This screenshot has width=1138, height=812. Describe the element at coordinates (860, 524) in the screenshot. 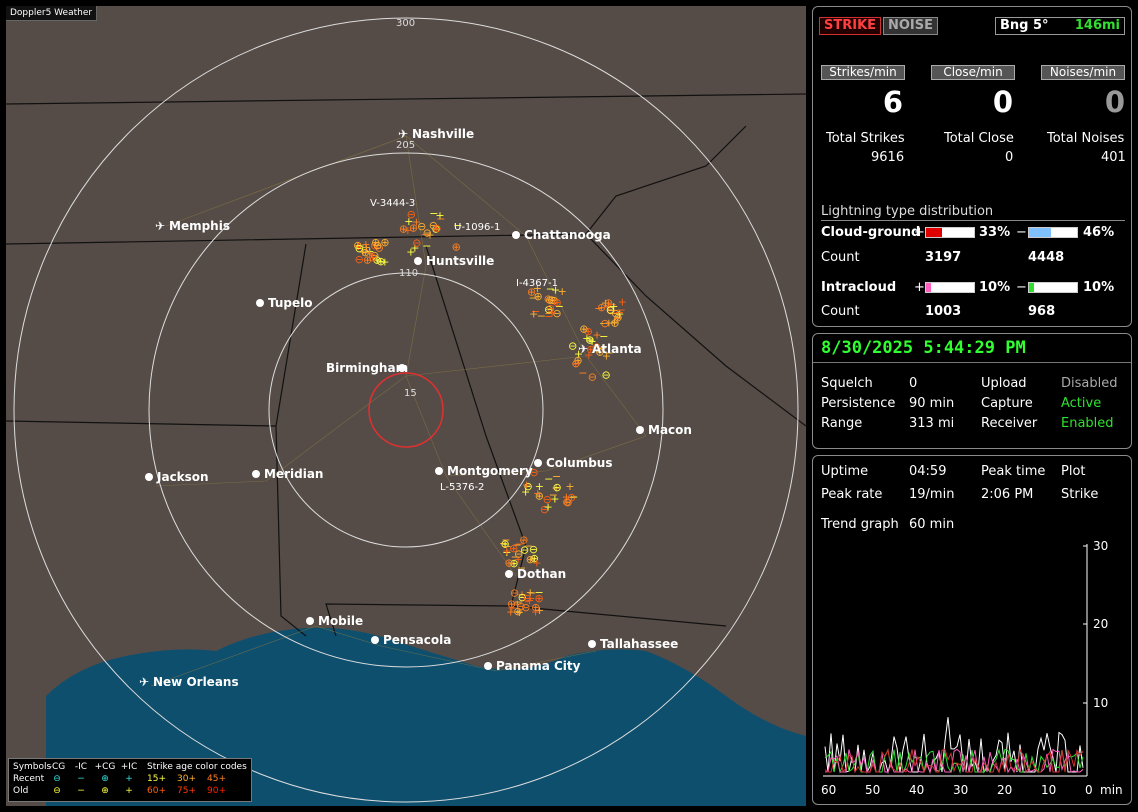

I see `trend-label: Trend graph` at that location.